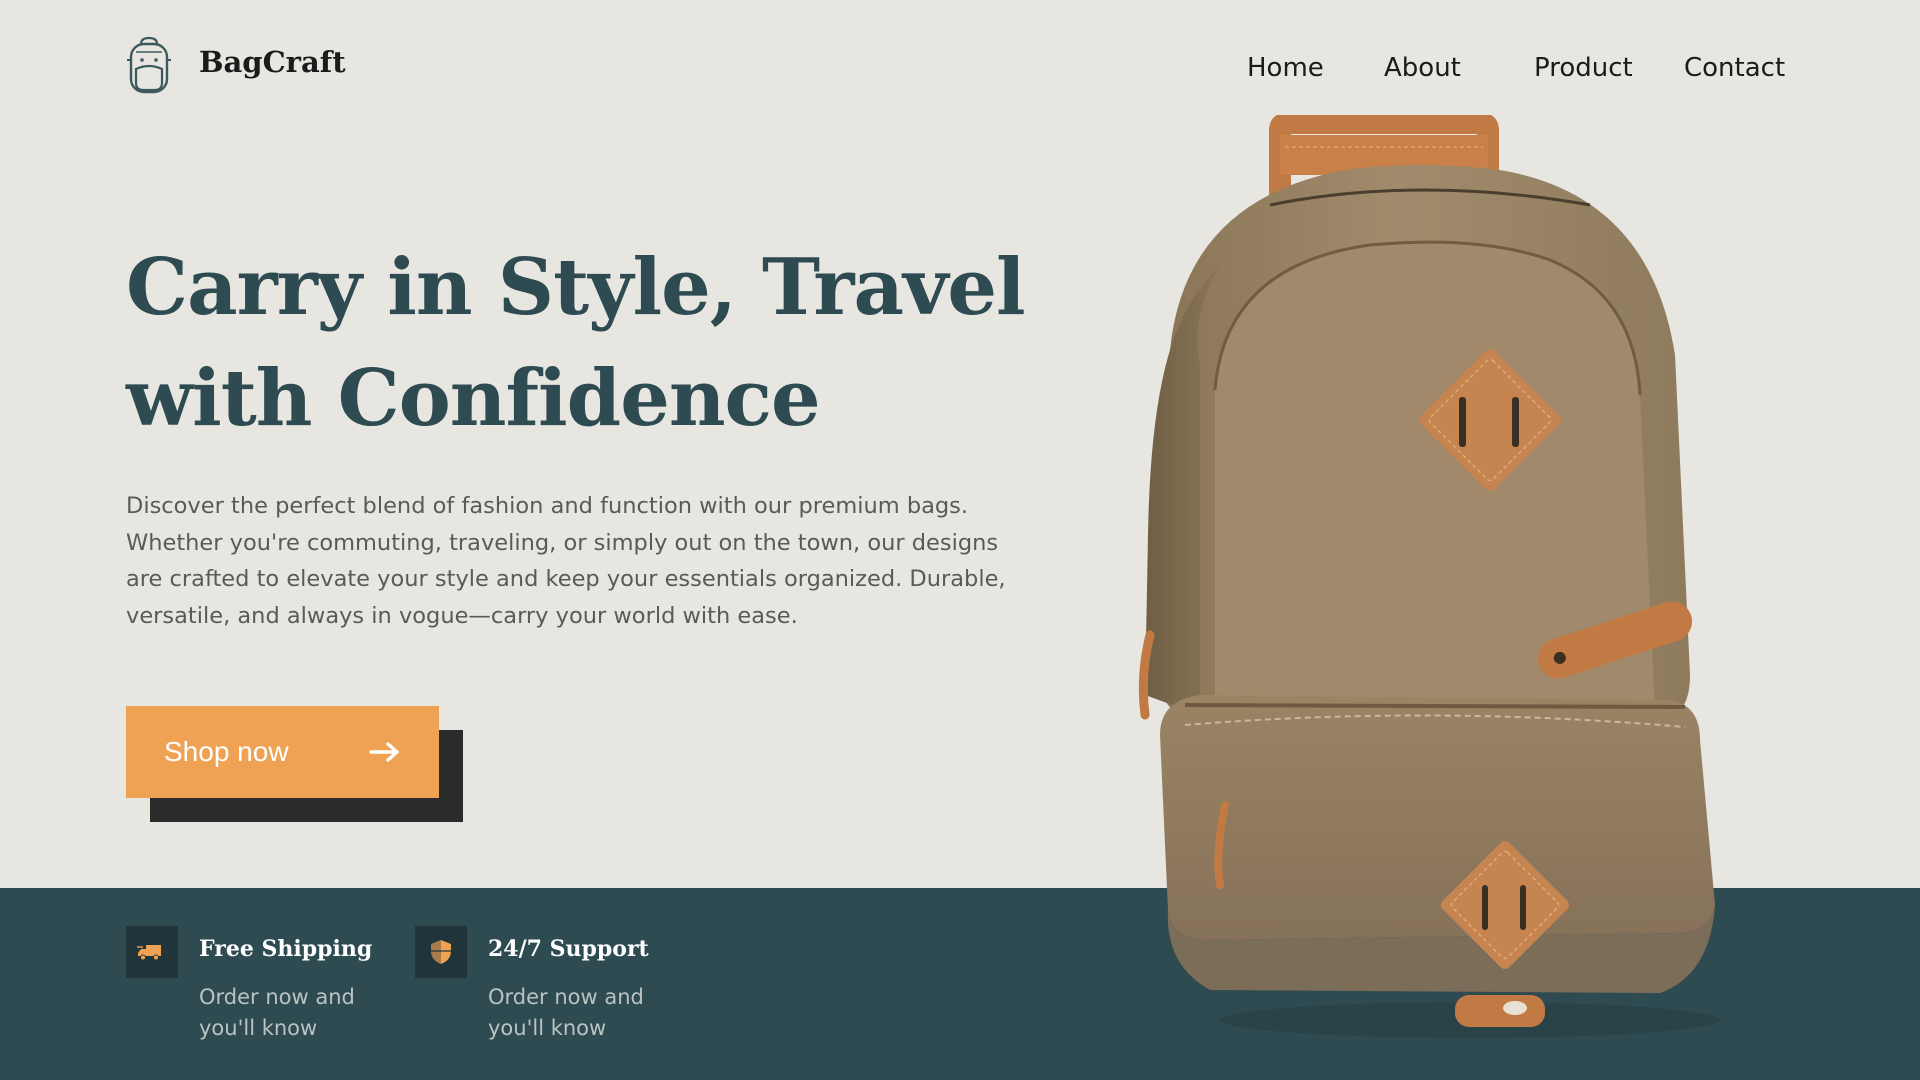 Image resolution: width=1920 pixels, height=1080 pixels. Describe the element at coordinates (568, 949) in the screenshot. I see `feature-title-support: 24/7 Support` at that location.